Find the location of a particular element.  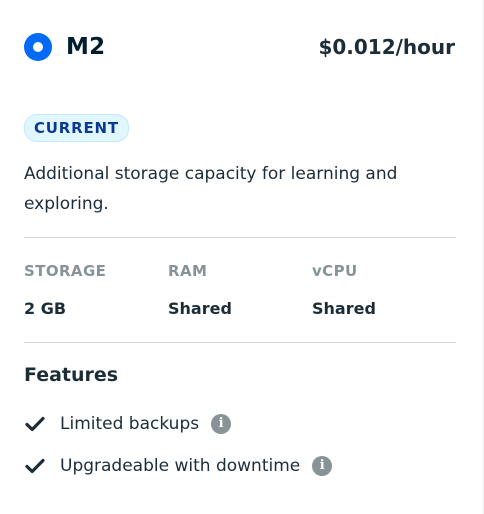

spec-label: RAM is located at coordinates (188, 271).